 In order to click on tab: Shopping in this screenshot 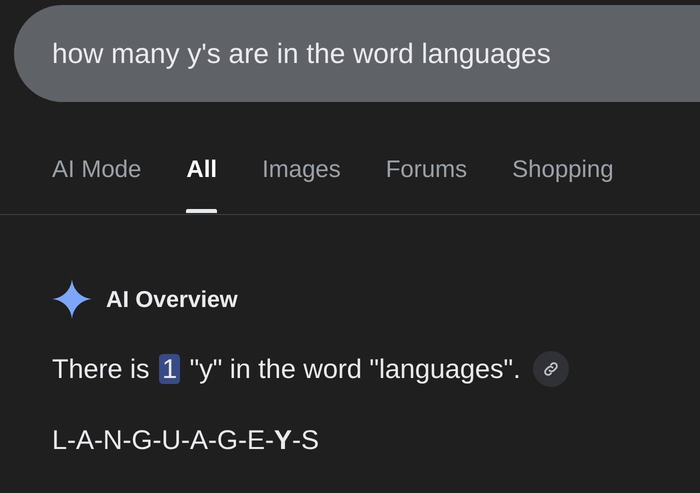, I will do `click(563, 182)`.